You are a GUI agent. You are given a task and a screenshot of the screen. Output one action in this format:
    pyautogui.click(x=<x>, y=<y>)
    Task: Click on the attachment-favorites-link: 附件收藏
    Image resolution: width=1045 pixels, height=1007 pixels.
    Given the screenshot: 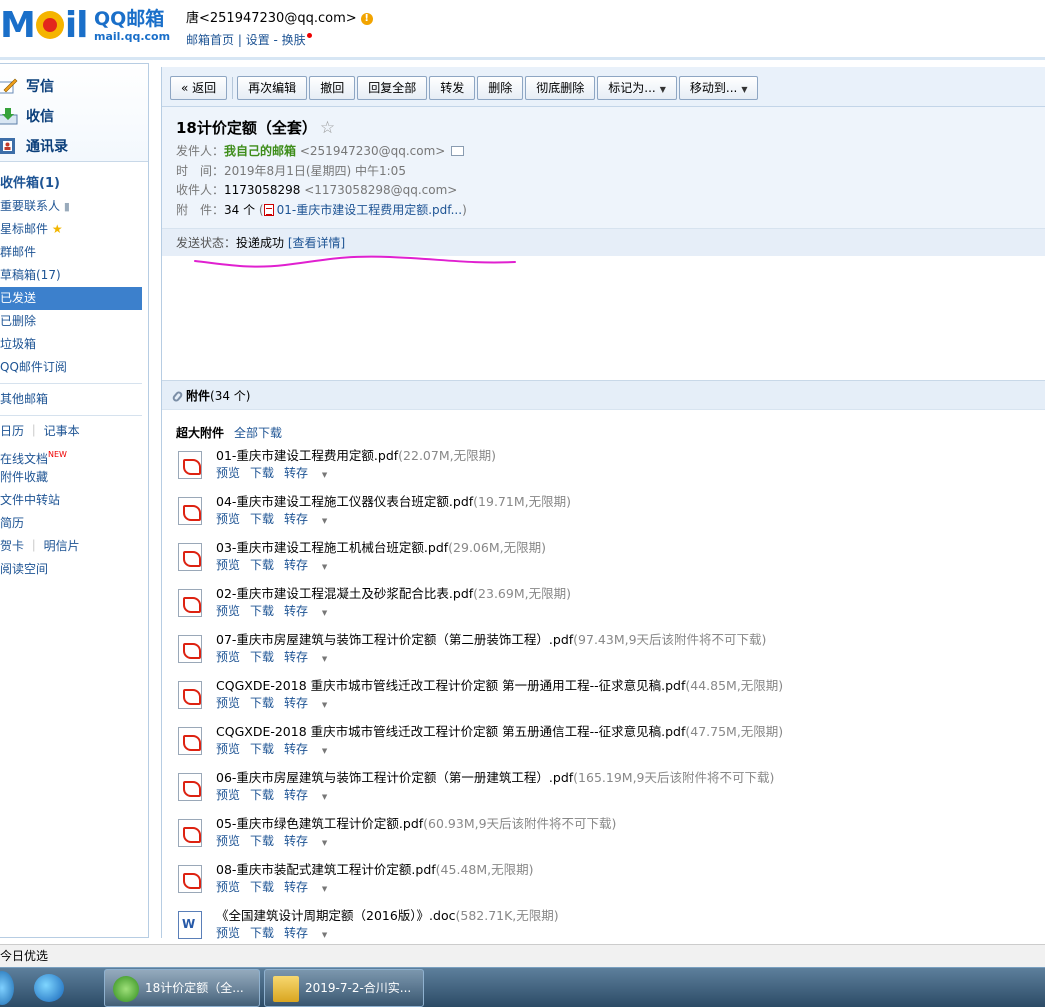 What is the action you would take?
    pyautogui.click(x=74, y=477)
    